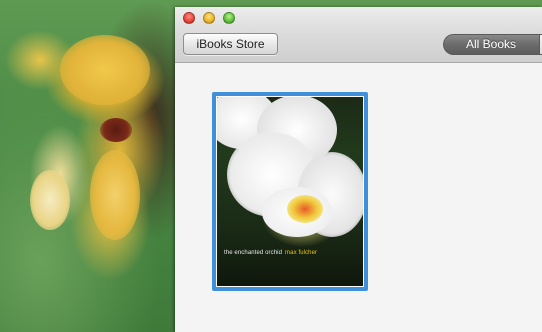 The width and height of the screenshot is (542, 332). Describe the element at coordinates (305, 209) in the screenshot. I see `cover-flower-center` at that location.